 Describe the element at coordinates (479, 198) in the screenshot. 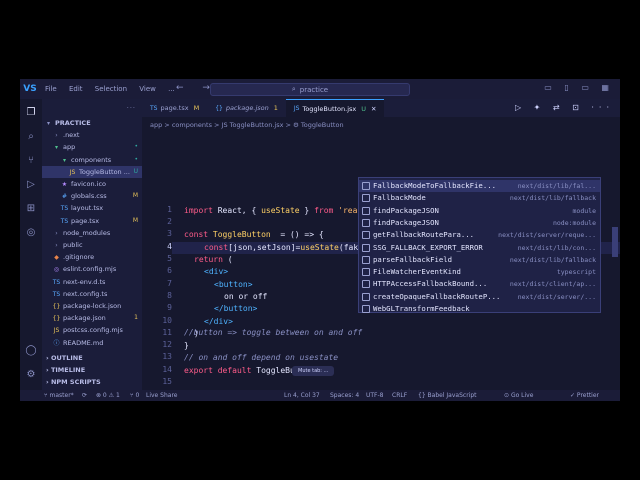

I see `suggestion-item: FallbackMode next/dist/lib/fallback` at that location.